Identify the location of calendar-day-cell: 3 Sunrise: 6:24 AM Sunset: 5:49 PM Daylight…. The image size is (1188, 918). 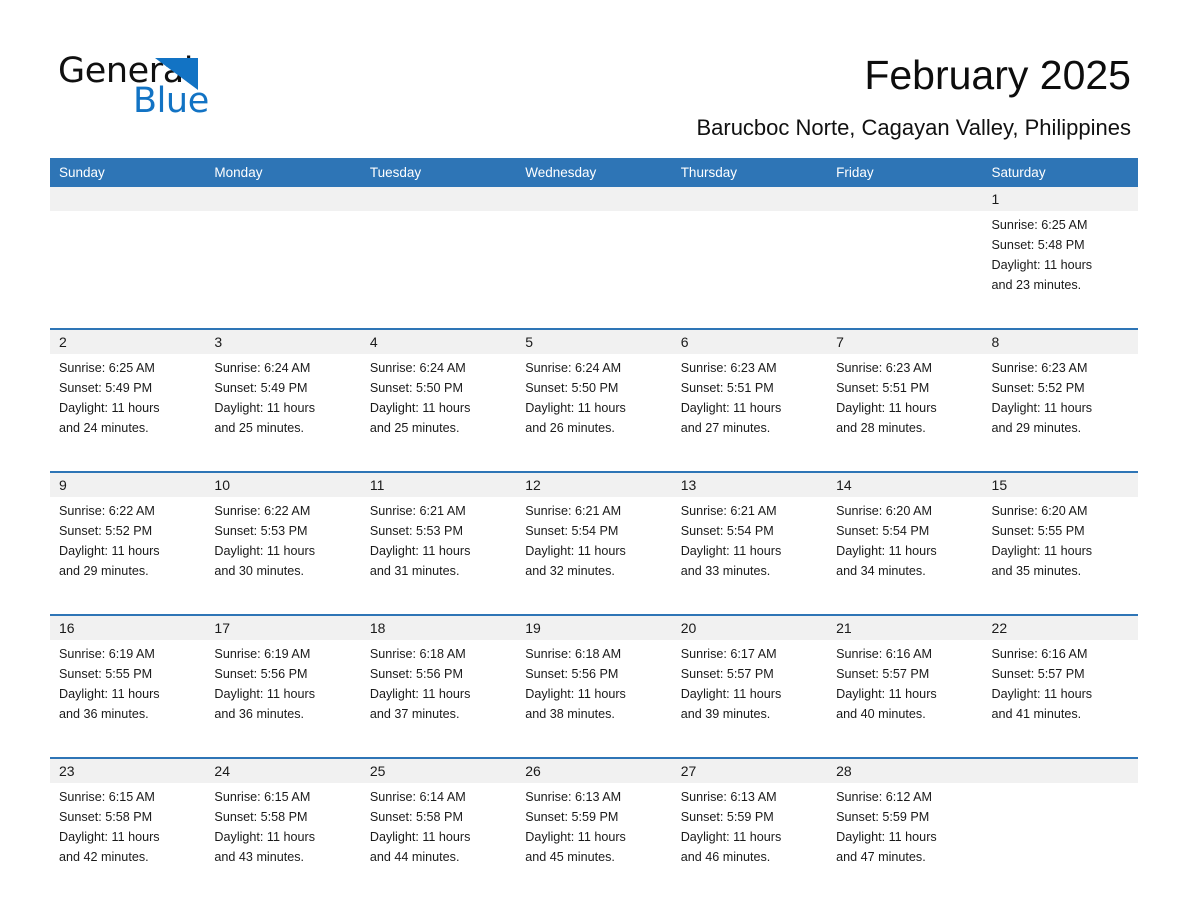
(283, 397).